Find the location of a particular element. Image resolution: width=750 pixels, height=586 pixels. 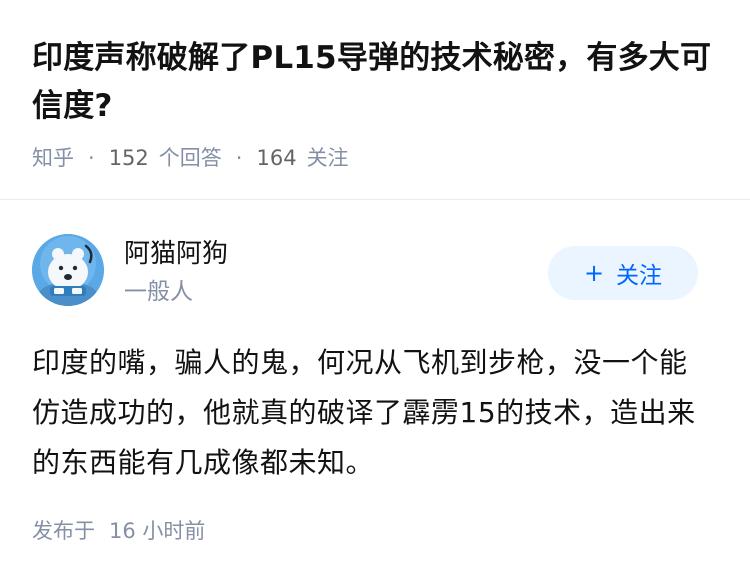

avatar is located at coordinates (68, 270).